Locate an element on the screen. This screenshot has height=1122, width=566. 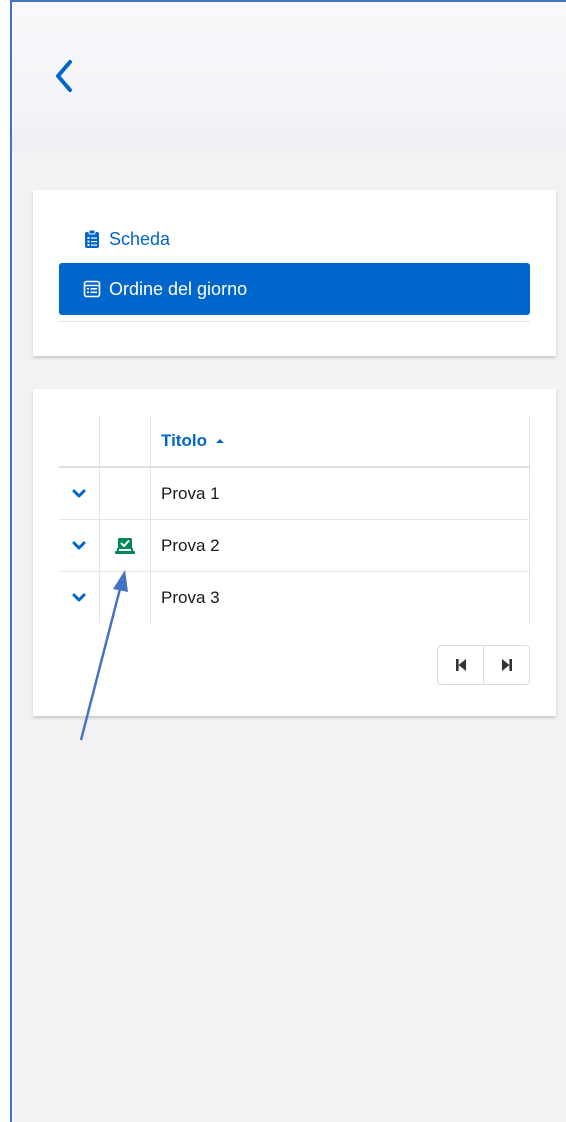
table-row: Prova 1 is located at coordinates (294, 494).